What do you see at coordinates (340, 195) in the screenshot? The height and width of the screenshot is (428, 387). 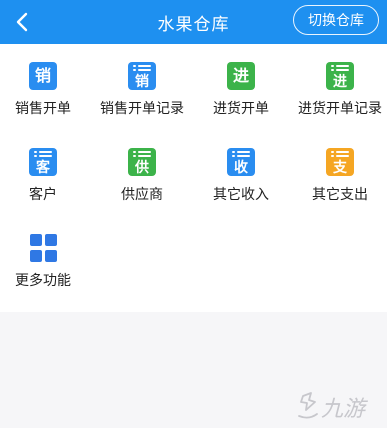 I see `menu-item-label: 其它支出` at bounding box center [340, 195].